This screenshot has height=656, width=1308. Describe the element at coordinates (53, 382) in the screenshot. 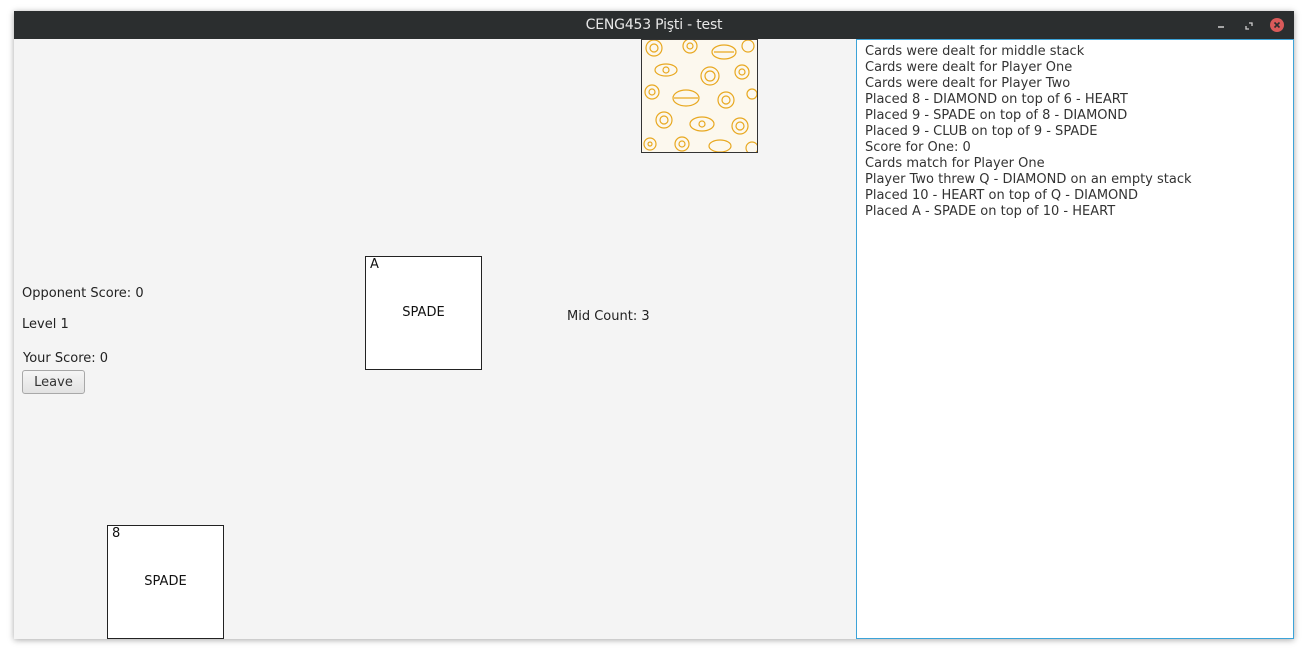

I see `leave-button: Leave` at that location.